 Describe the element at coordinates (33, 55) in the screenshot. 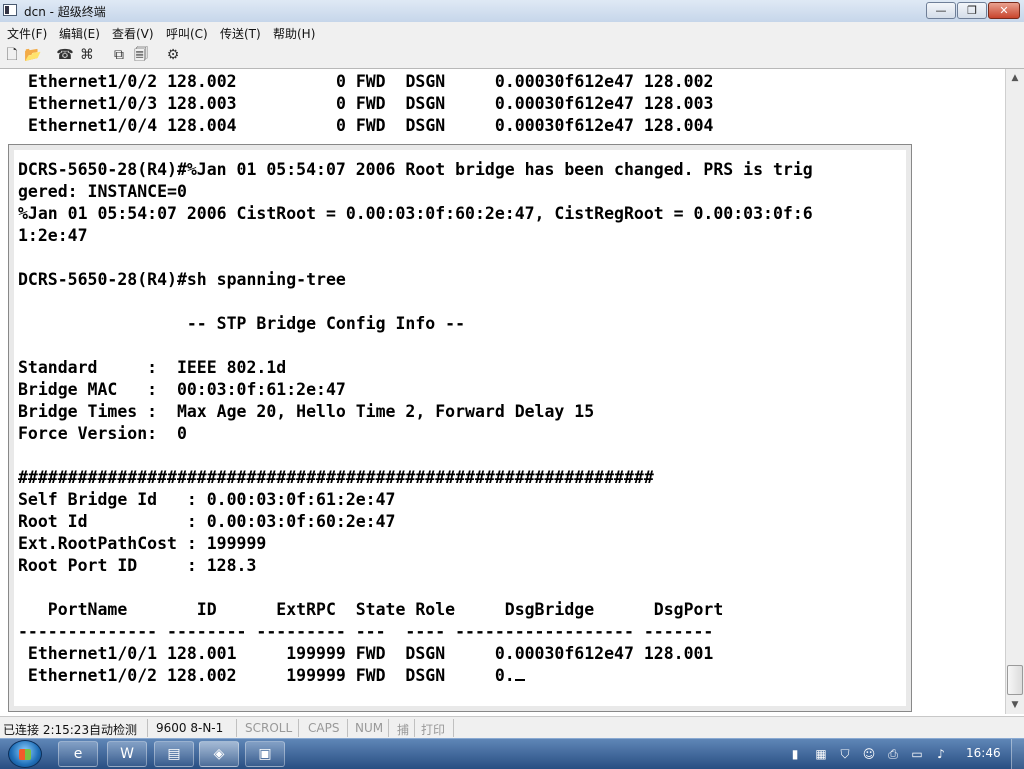

I see `open-folder-icon: 📂` at that location.